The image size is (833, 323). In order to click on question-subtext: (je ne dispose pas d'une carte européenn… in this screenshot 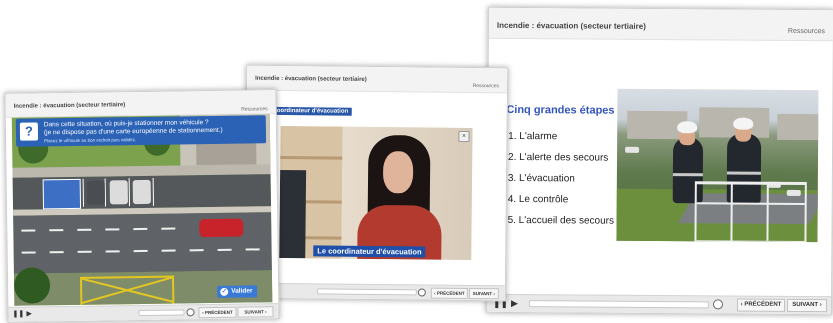, I will do `click(133, 131)`.